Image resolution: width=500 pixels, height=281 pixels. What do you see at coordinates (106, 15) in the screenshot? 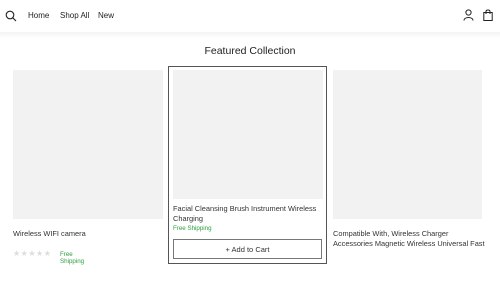
I see `nav-new: New` at bounding box center [106, 15].